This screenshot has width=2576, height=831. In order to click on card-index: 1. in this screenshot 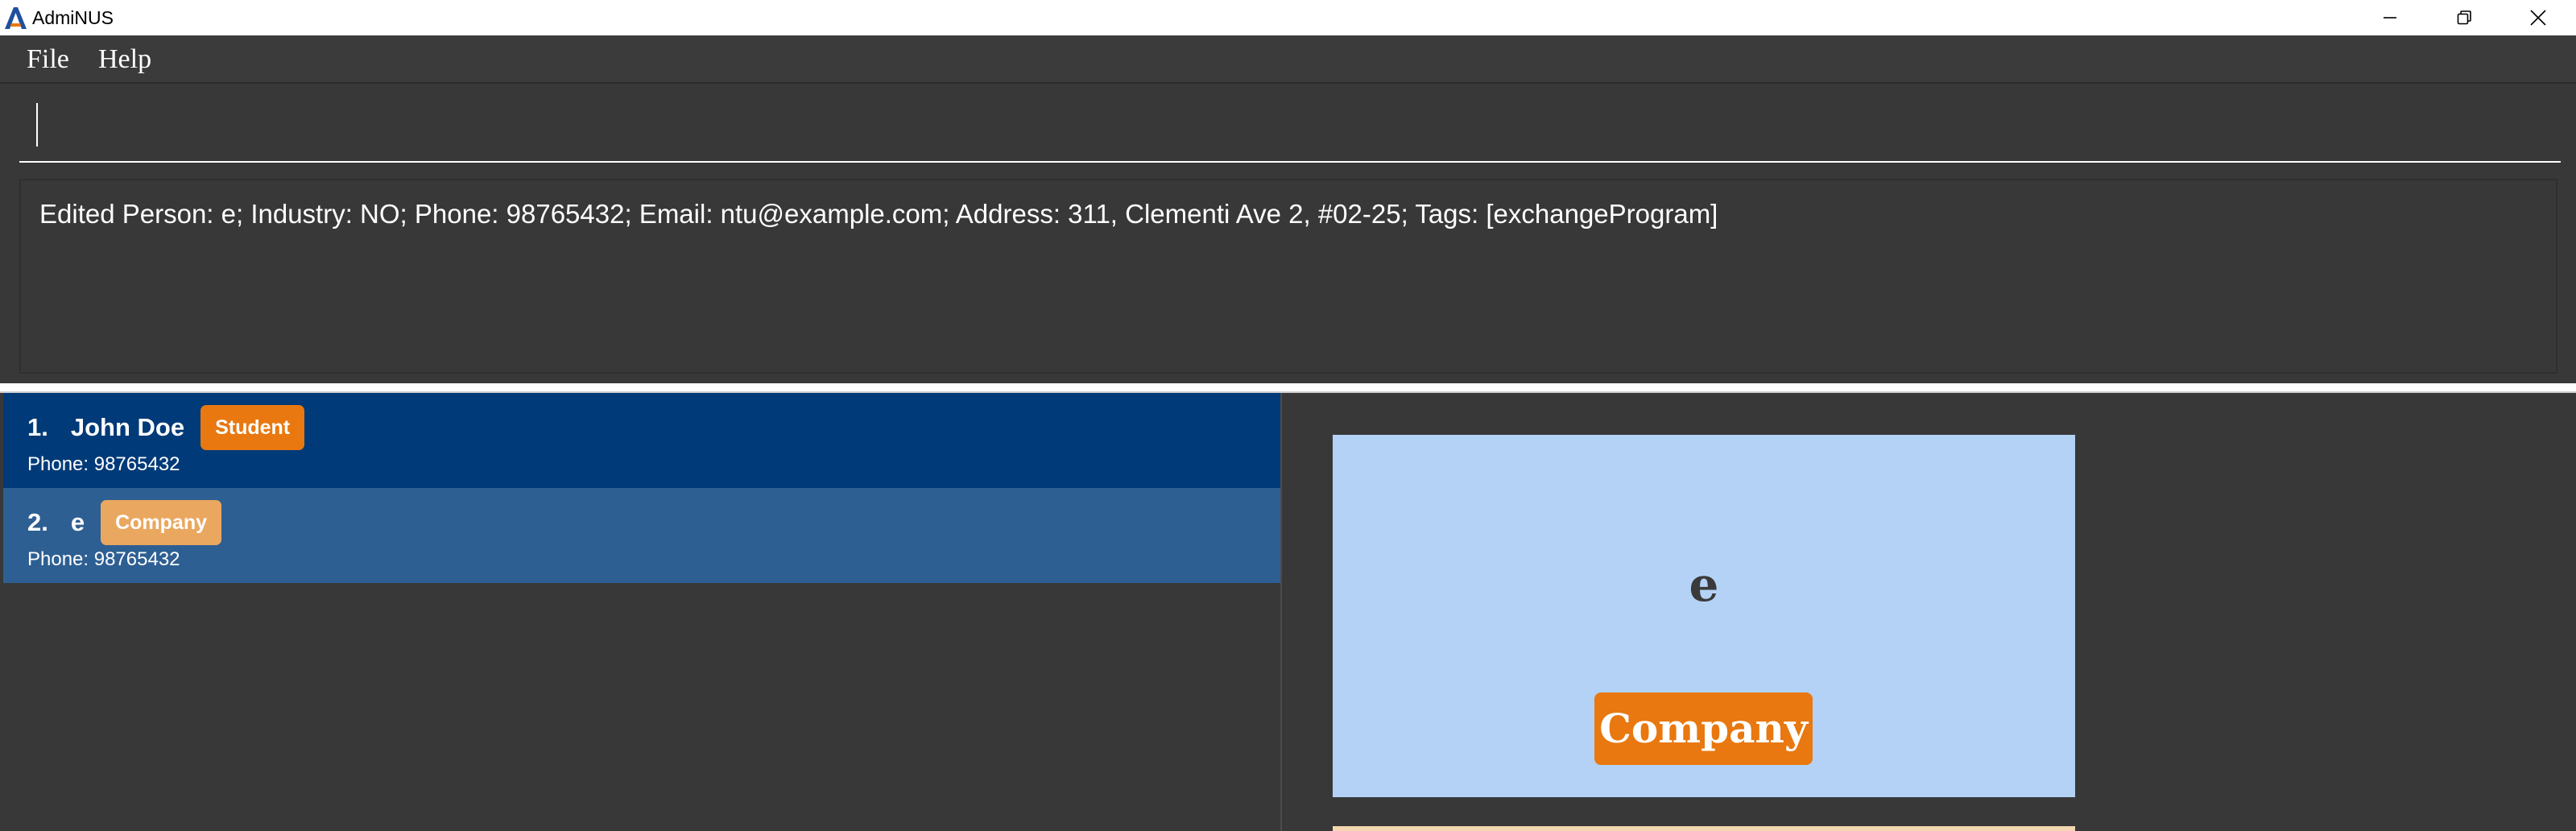, I will do `click(37, 427)`.